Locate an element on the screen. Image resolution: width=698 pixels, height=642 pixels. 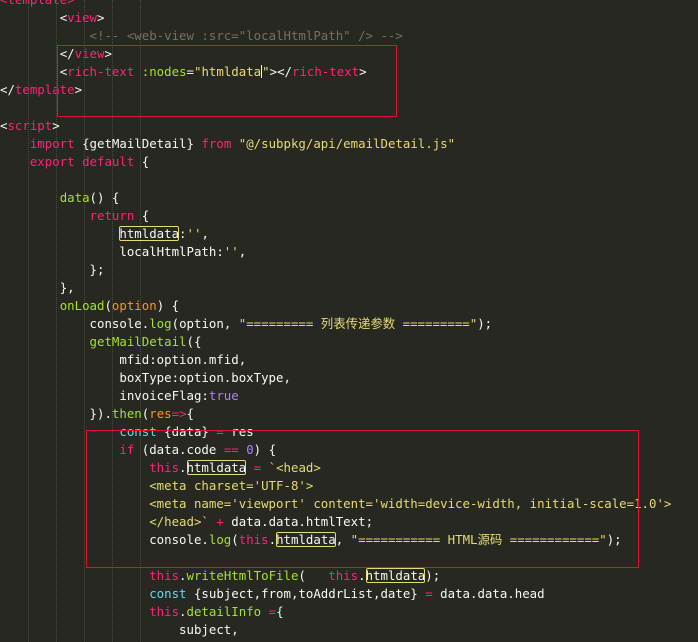
code-line: </view> is located at coordinates (56, 54).